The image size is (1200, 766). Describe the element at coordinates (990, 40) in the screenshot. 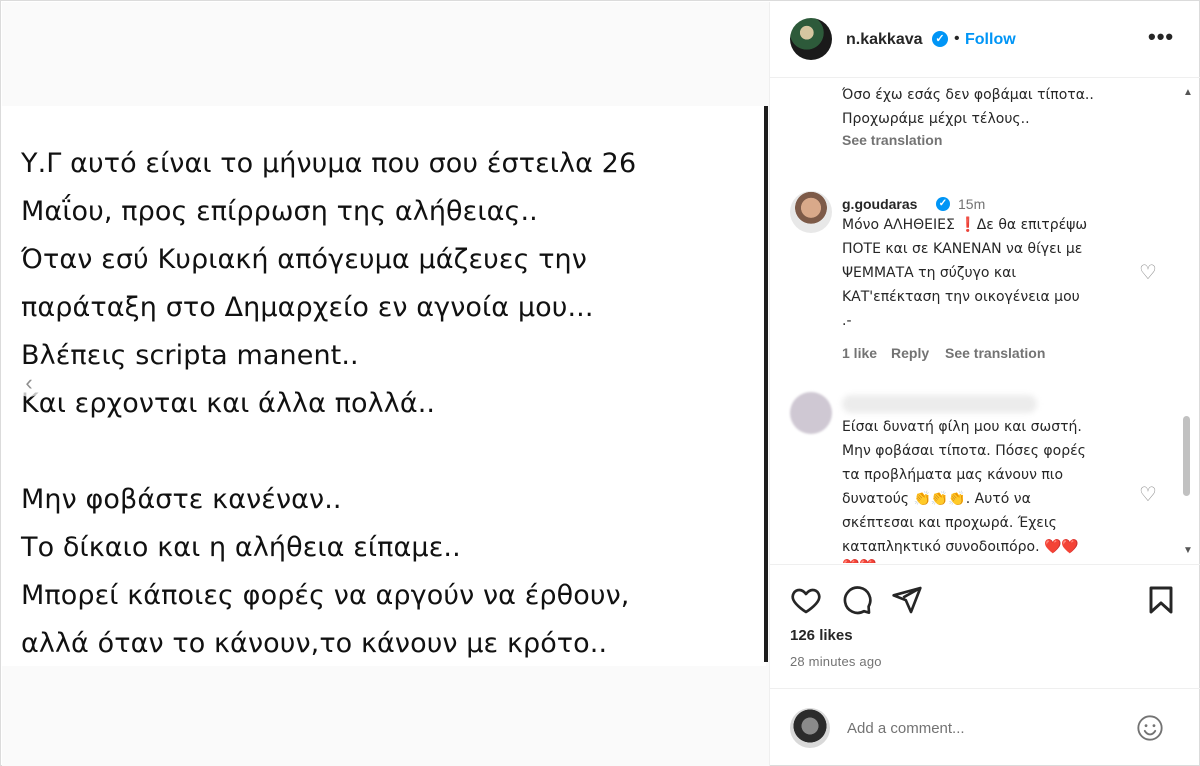

I see `follow-button: Follow` at that location.